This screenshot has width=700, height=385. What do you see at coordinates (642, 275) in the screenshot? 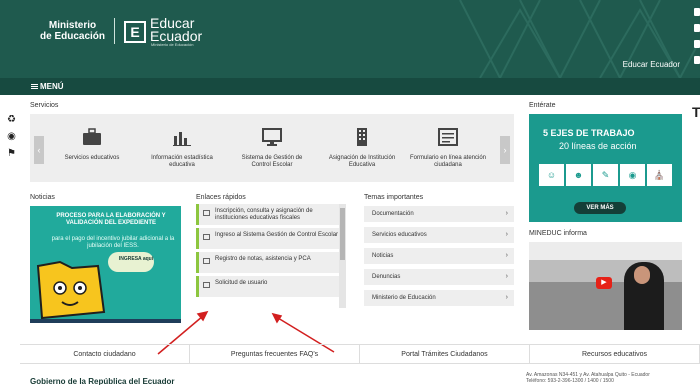
I see `presenter-face` at bounding box center [642, 275].